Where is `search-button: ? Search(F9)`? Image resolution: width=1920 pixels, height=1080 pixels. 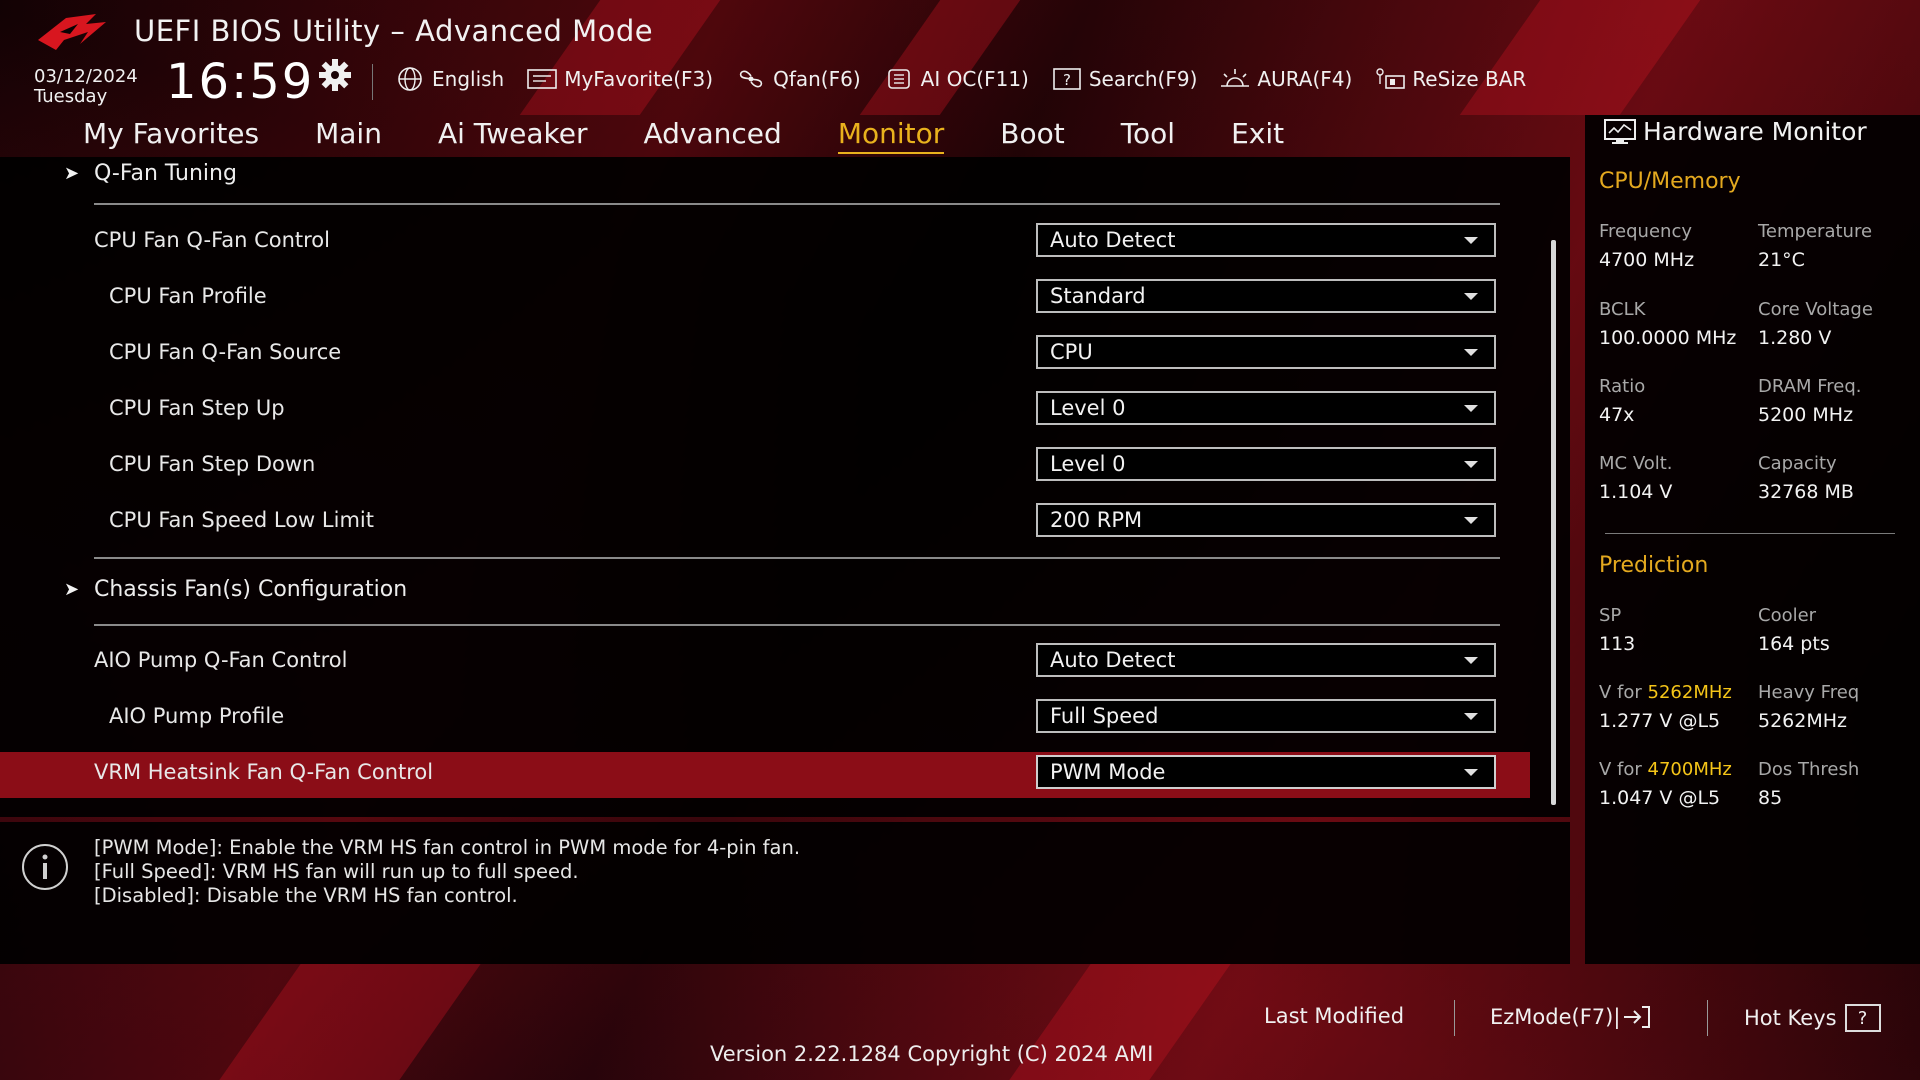 search-button: ? Search(F9) is located at coordinates (1124, 79).